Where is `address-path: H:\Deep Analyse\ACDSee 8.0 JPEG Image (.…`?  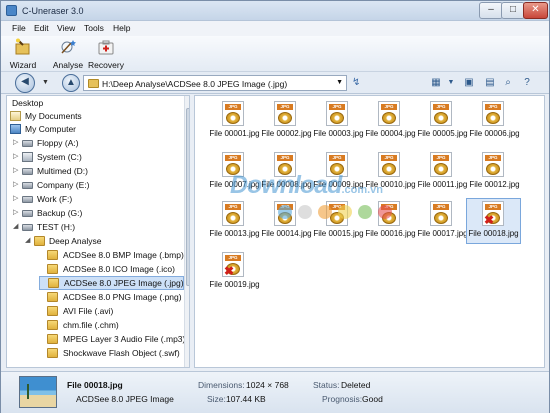
address-path: H:\Deep Analyse\ACDSee 8.0 JPEG Image (.… is located at coordinates (195, 84).